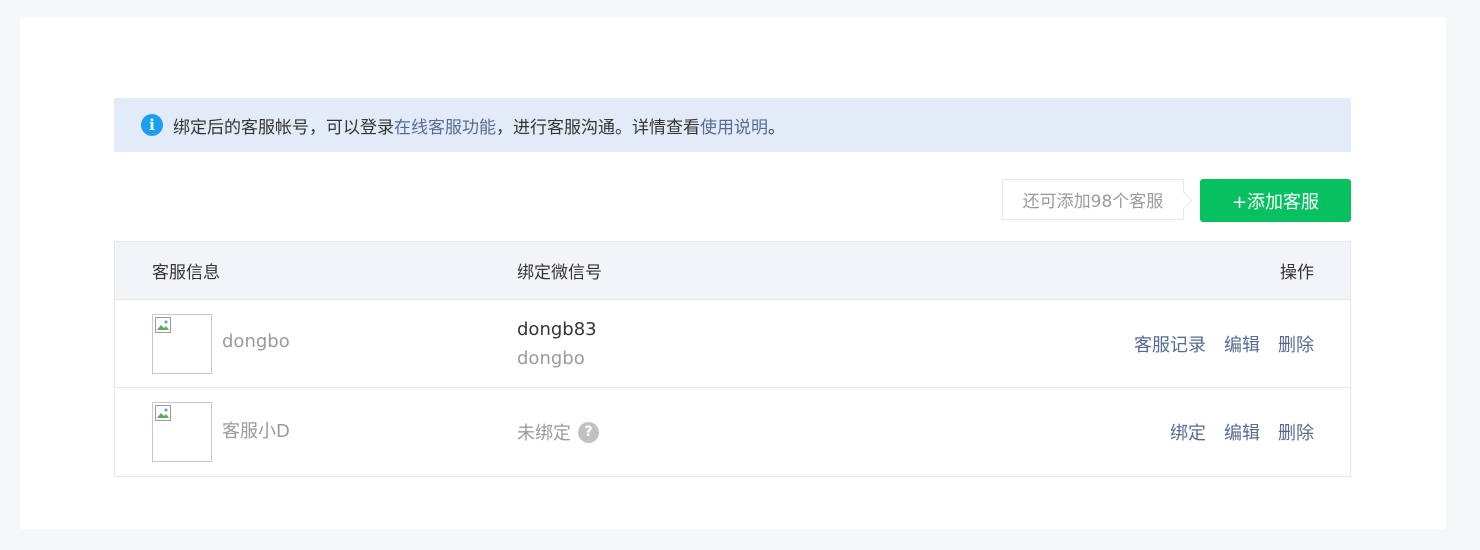 This screenshot has height=550, width=1480. Describe the element at coordinates (557, 329) in the screenshot. I see `wechat-id: dongb83` at that location.